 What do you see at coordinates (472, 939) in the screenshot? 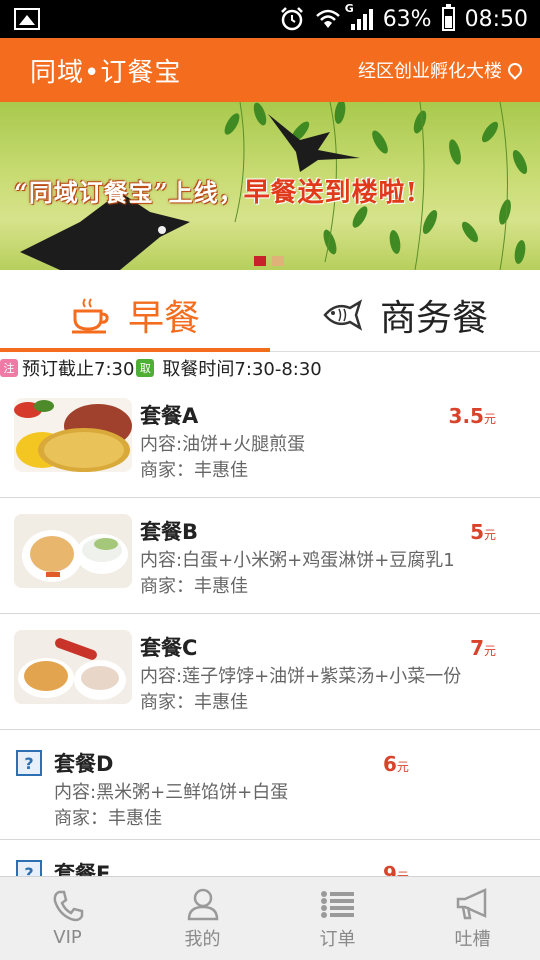
I see `nav-feedback-label: 吐槽` at bounding box center [472, 939].